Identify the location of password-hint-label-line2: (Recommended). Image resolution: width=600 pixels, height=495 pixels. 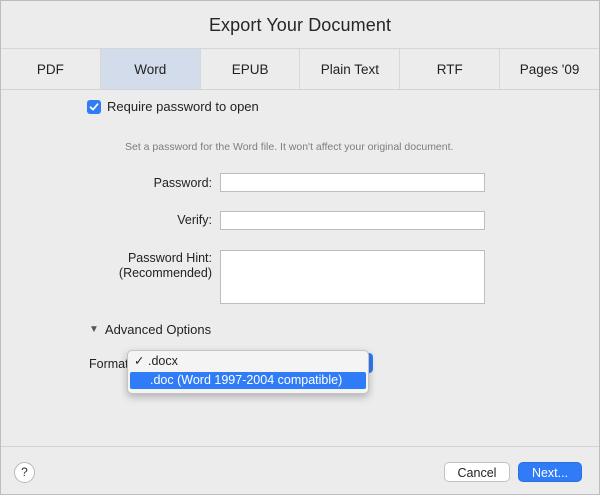
(165, 273).